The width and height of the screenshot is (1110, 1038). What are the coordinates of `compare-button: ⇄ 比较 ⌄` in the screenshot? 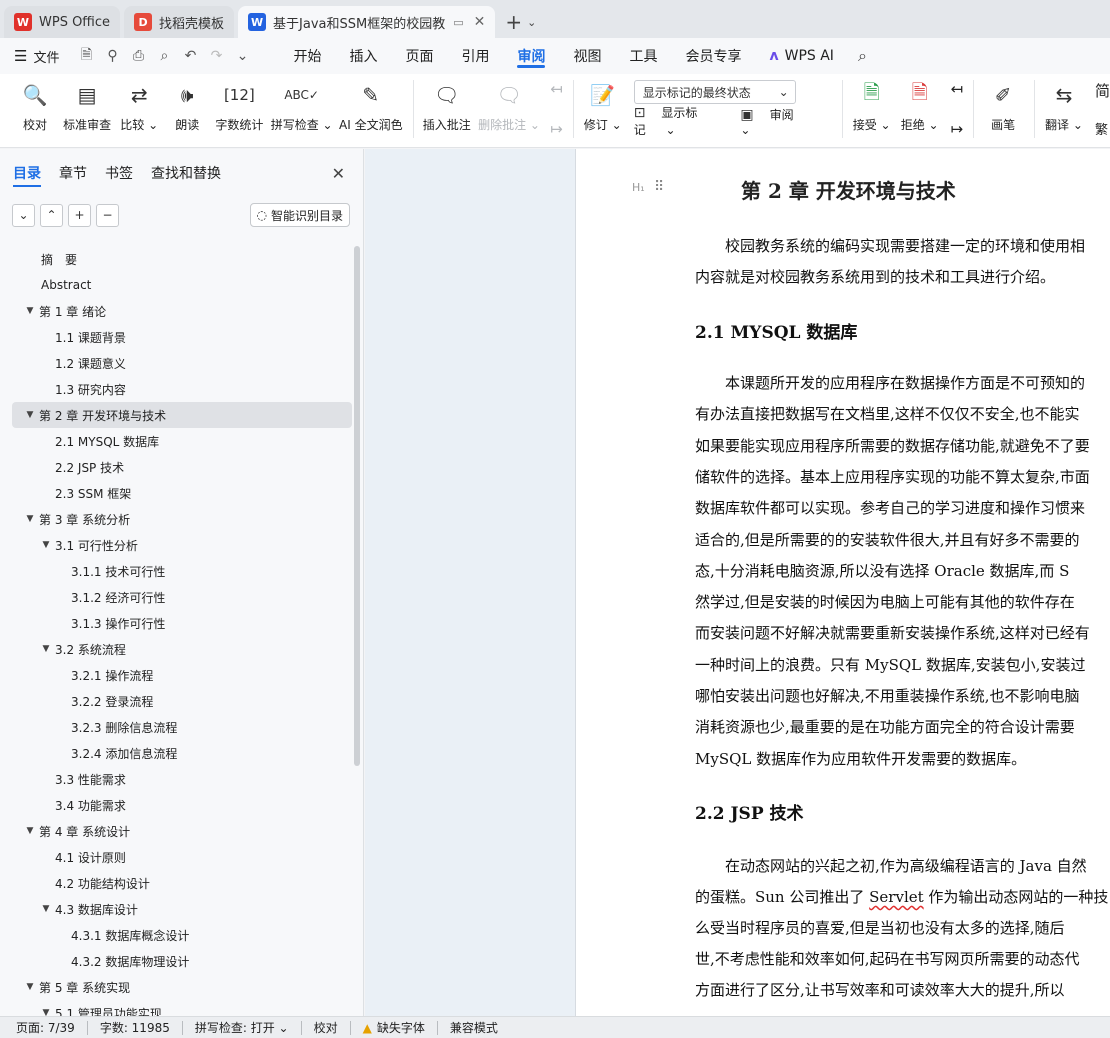 It's located at (139, 106).